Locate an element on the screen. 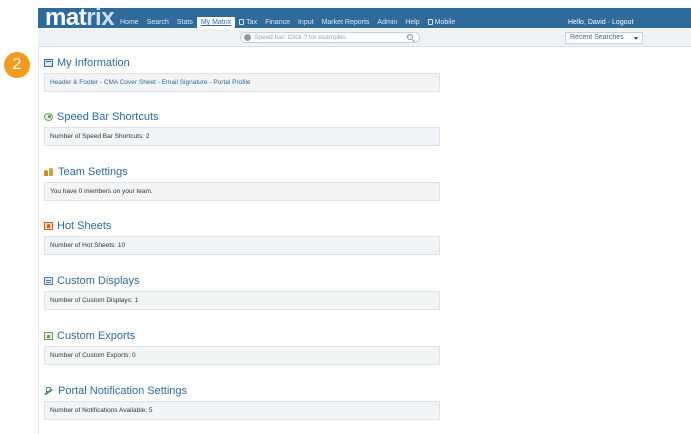  nav-finance: Finance is located at coordinates (277, 22).